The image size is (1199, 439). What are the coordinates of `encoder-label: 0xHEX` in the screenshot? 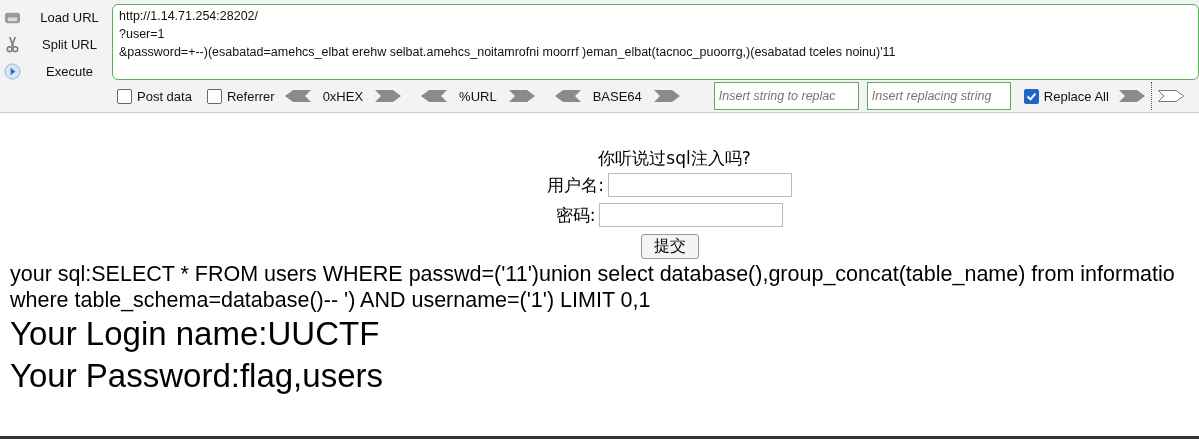 It's located at (343, 96).